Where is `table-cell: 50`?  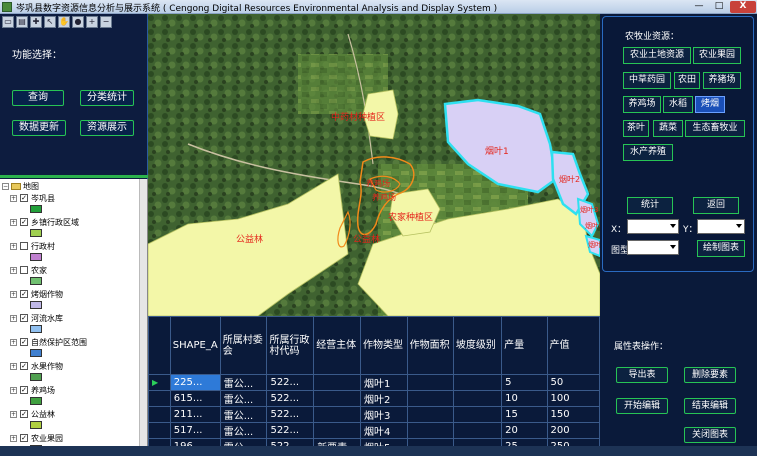
table-cell: 50 is located at coordinates (573, 382).